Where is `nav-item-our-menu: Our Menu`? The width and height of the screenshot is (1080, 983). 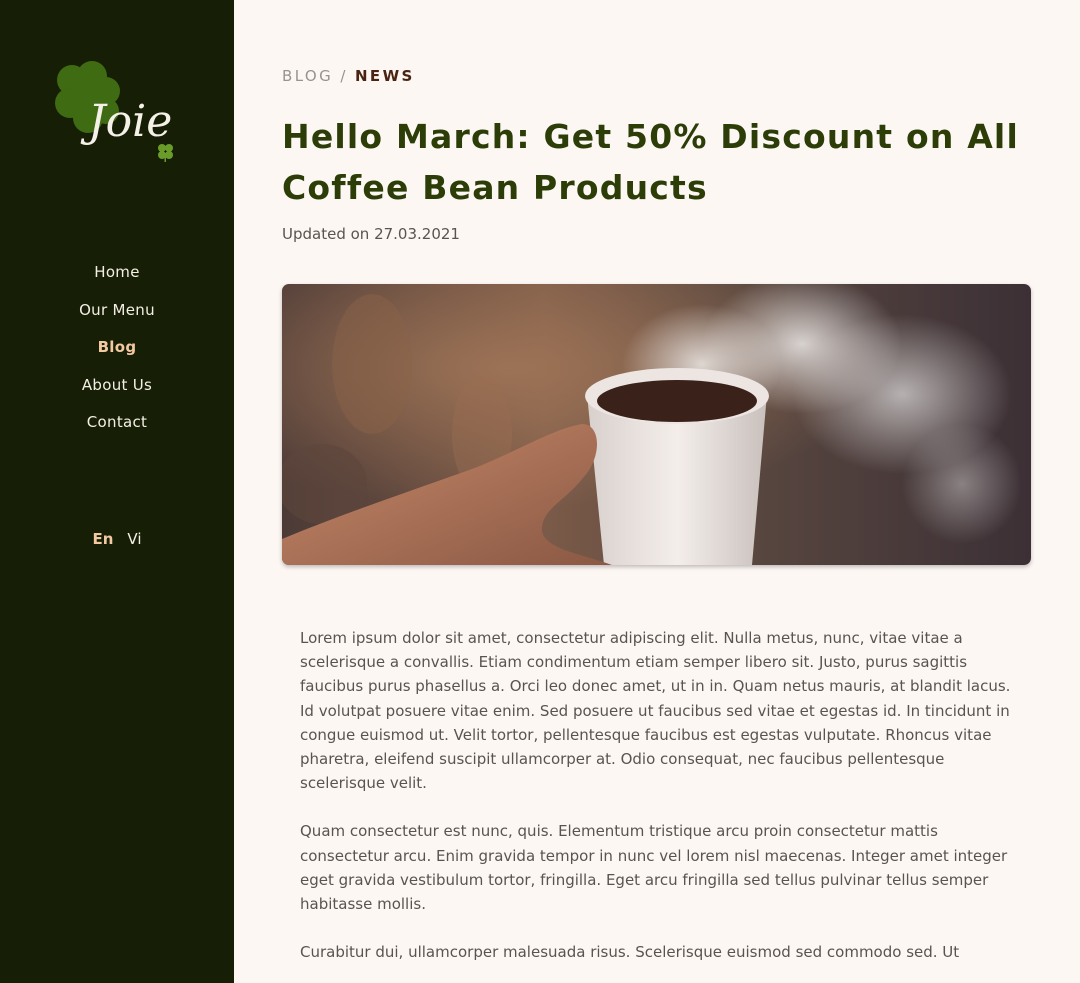
nav-item-our-menu: Our Menu is located at coordinates (117, 315).